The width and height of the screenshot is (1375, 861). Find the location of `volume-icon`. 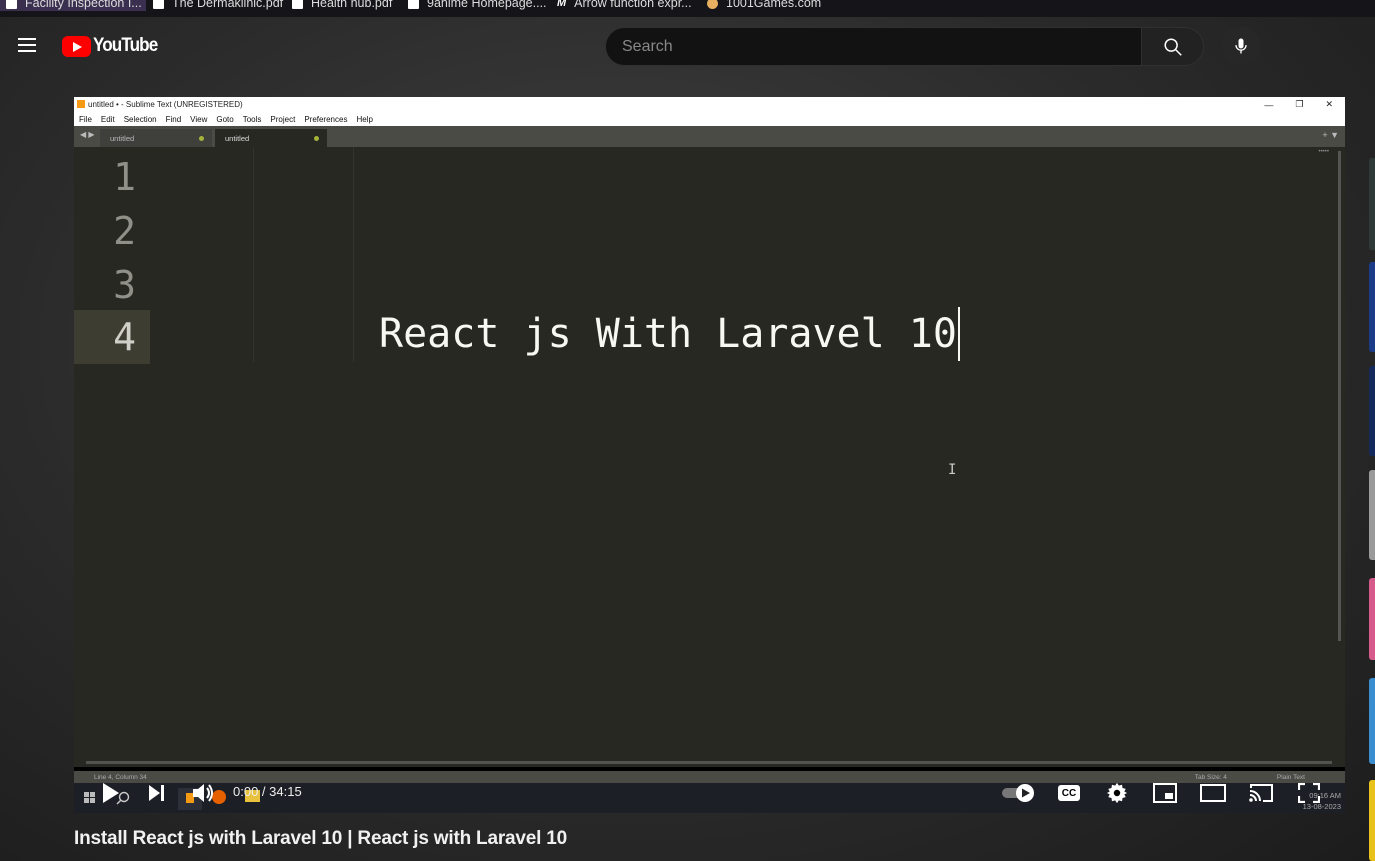

volume-icon is located at coordinates (203, 793).